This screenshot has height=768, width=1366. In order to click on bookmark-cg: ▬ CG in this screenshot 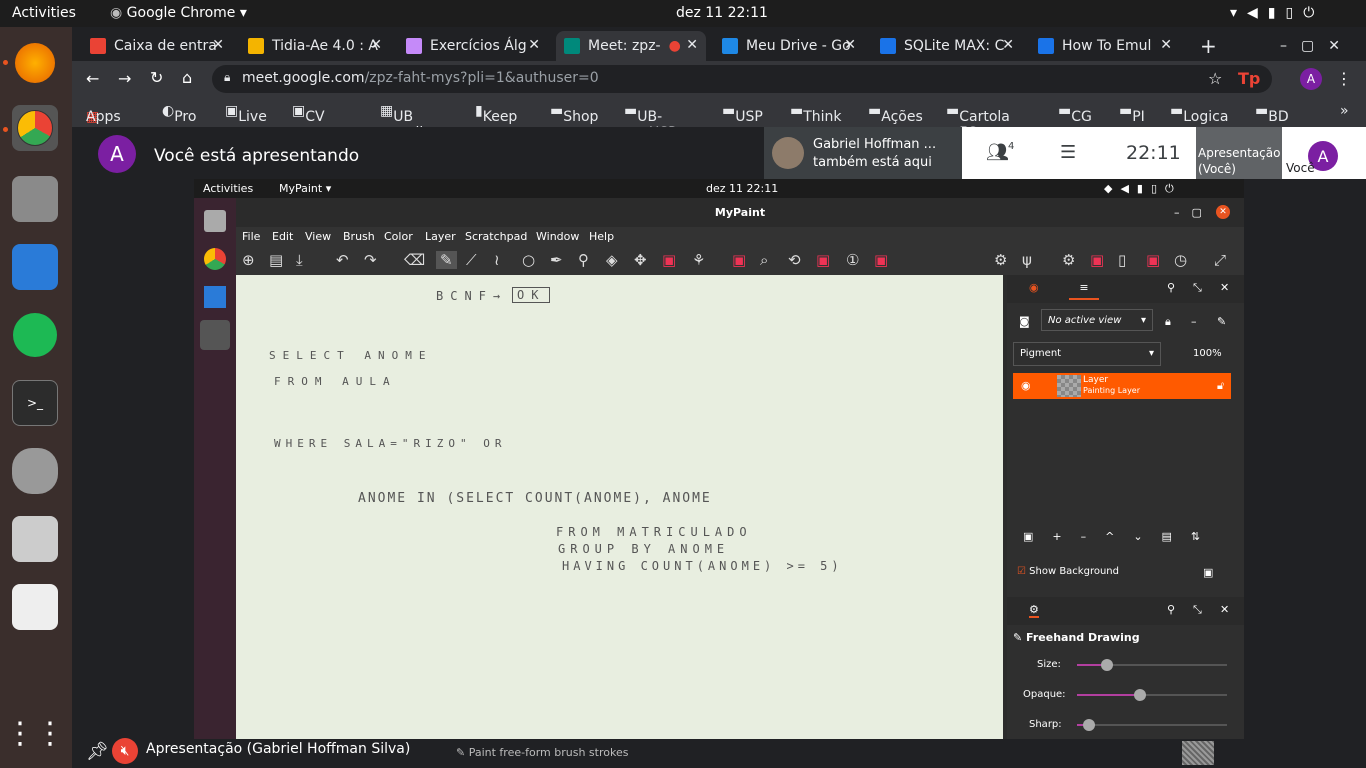, I will do `click(1075, 114)`.